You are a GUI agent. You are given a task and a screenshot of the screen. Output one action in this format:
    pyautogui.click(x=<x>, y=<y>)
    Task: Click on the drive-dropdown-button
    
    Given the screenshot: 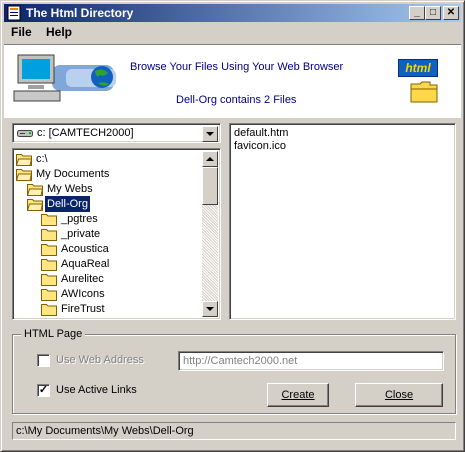 What is the action you would take?
    pyautogui.click(x=210, y=134)
    